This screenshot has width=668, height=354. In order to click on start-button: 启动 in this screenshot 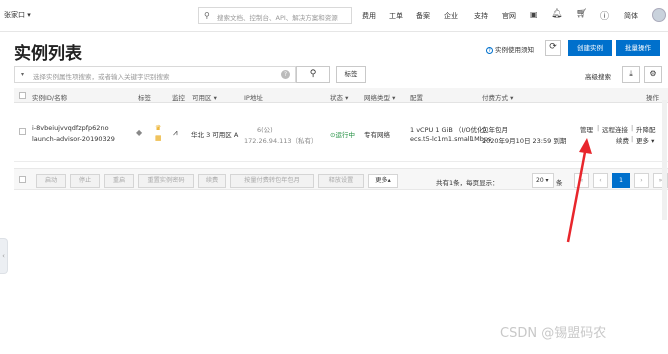, I will do `click(51, 181)`.